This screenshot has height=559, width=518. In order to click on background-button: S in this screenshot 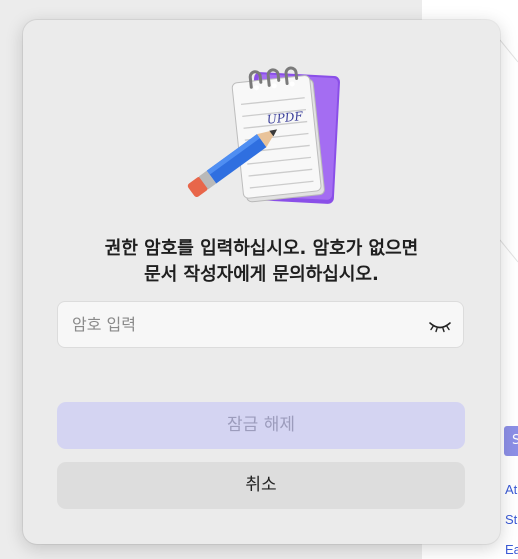, I will do `click(511, 441)`.